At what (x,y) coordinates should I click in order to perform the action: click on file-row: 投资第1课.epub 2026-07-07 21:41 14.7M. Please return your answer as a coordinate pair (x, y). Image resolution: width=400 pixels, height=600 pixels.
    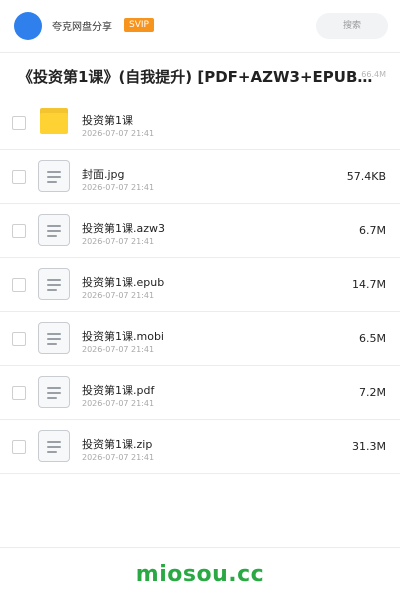
    Looking at the image, I should click on (200, 285).